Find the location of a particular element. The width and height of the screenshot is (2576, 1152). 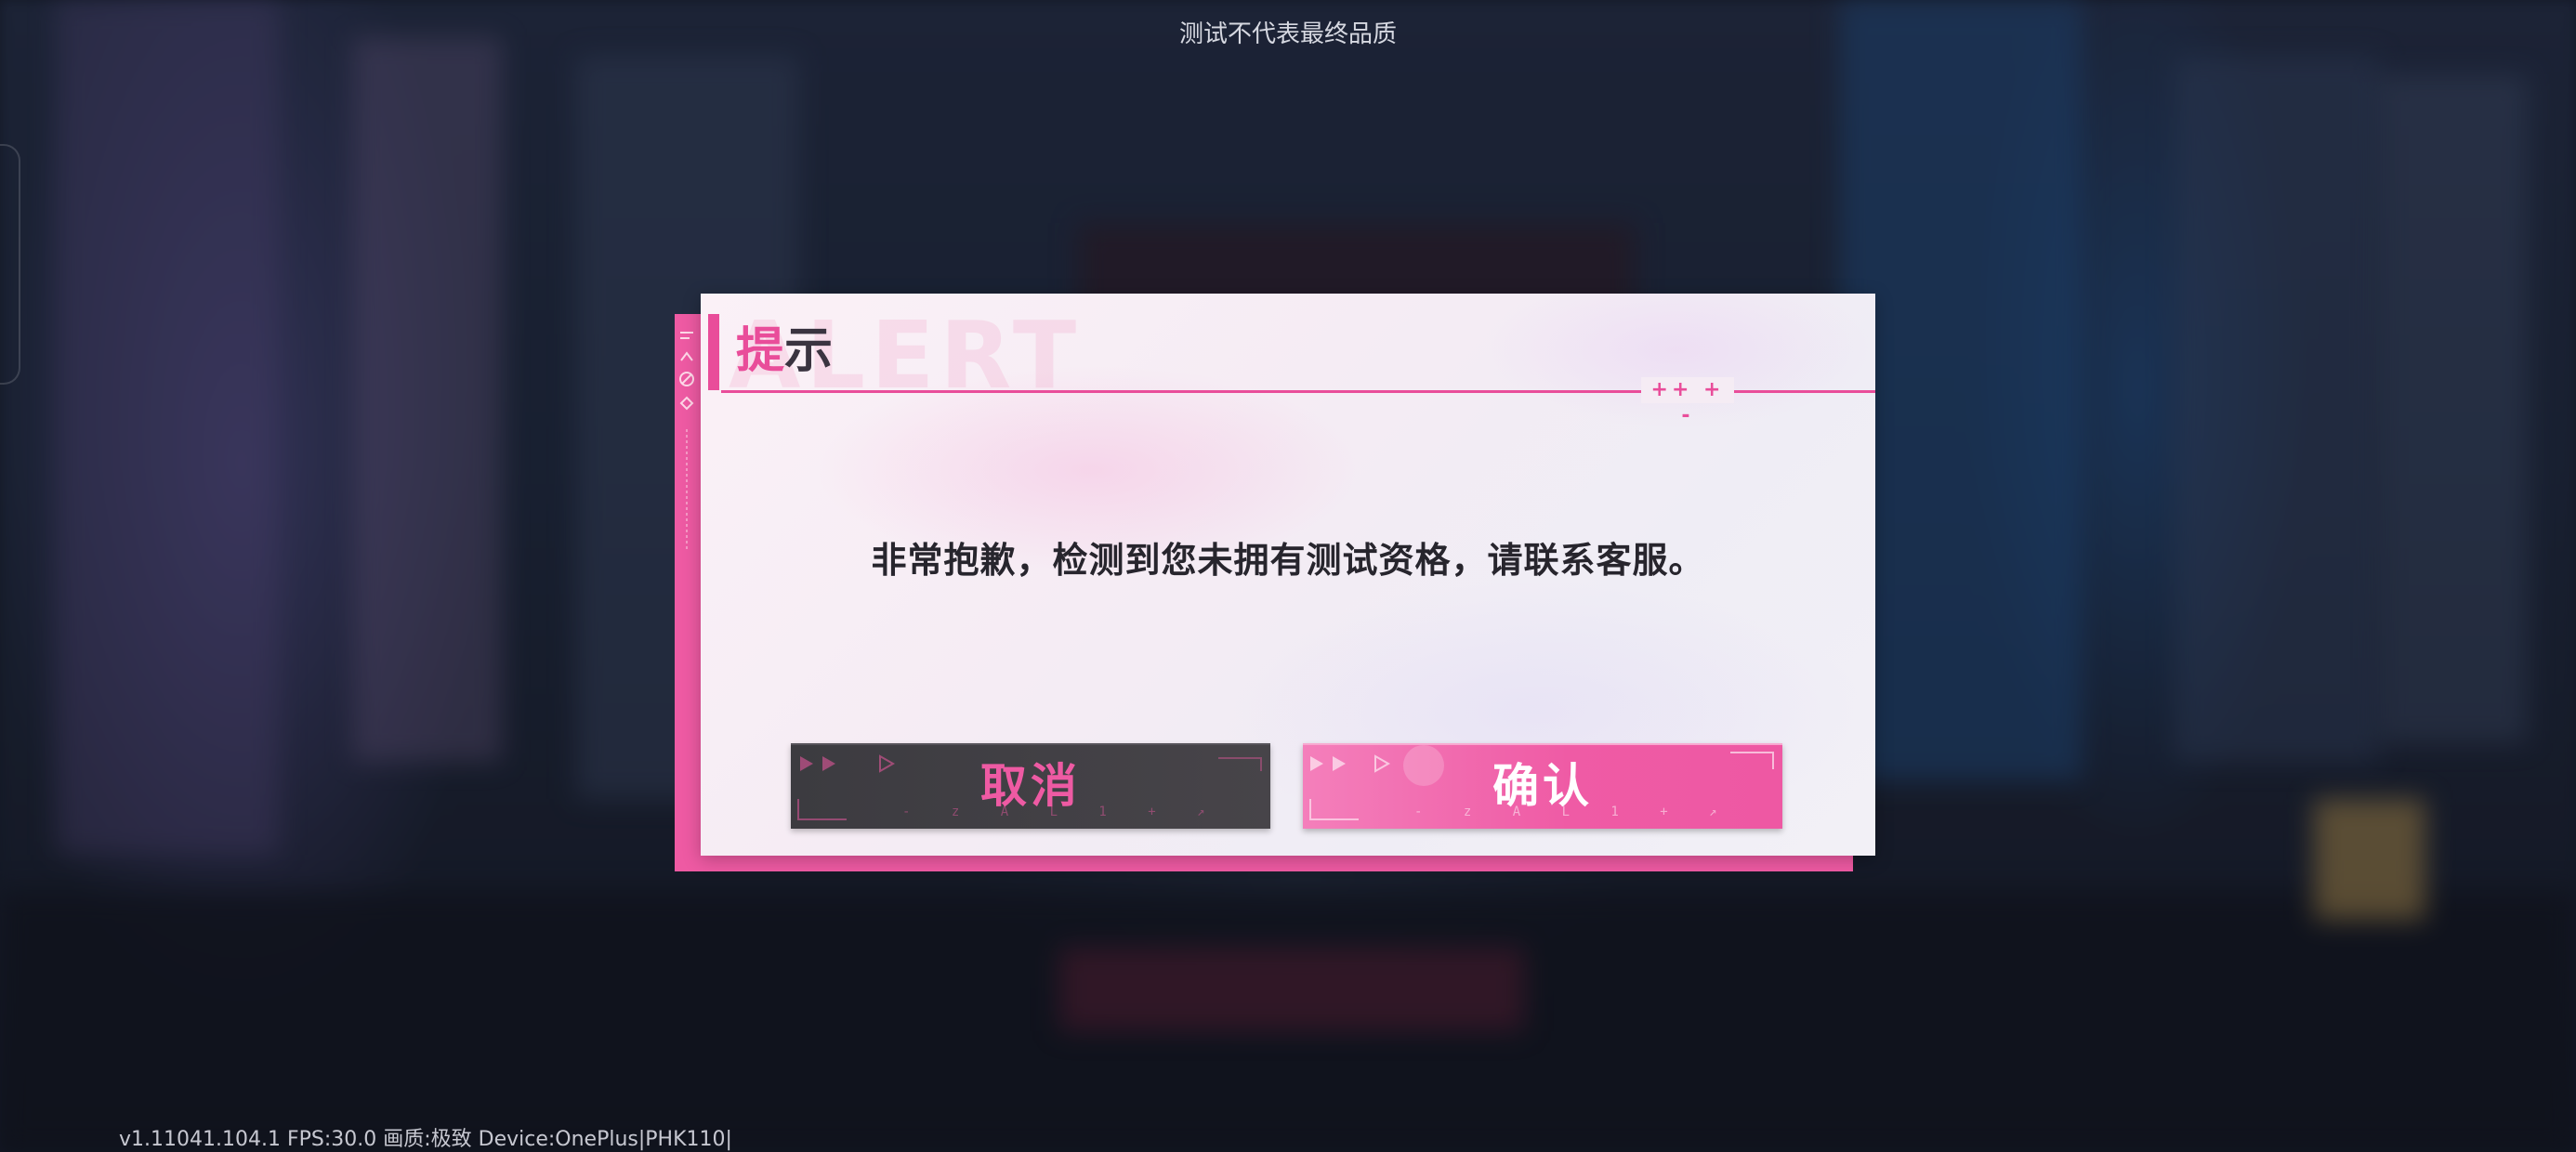

test-build-watermark: 测试不代表最终品质 is located at coordinates (1287, 34).